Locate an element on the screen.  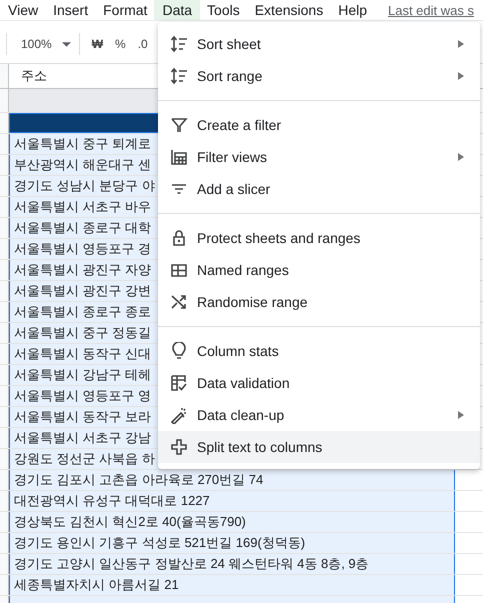
menu-bar-item: Format is located at coordinates (125, 10).